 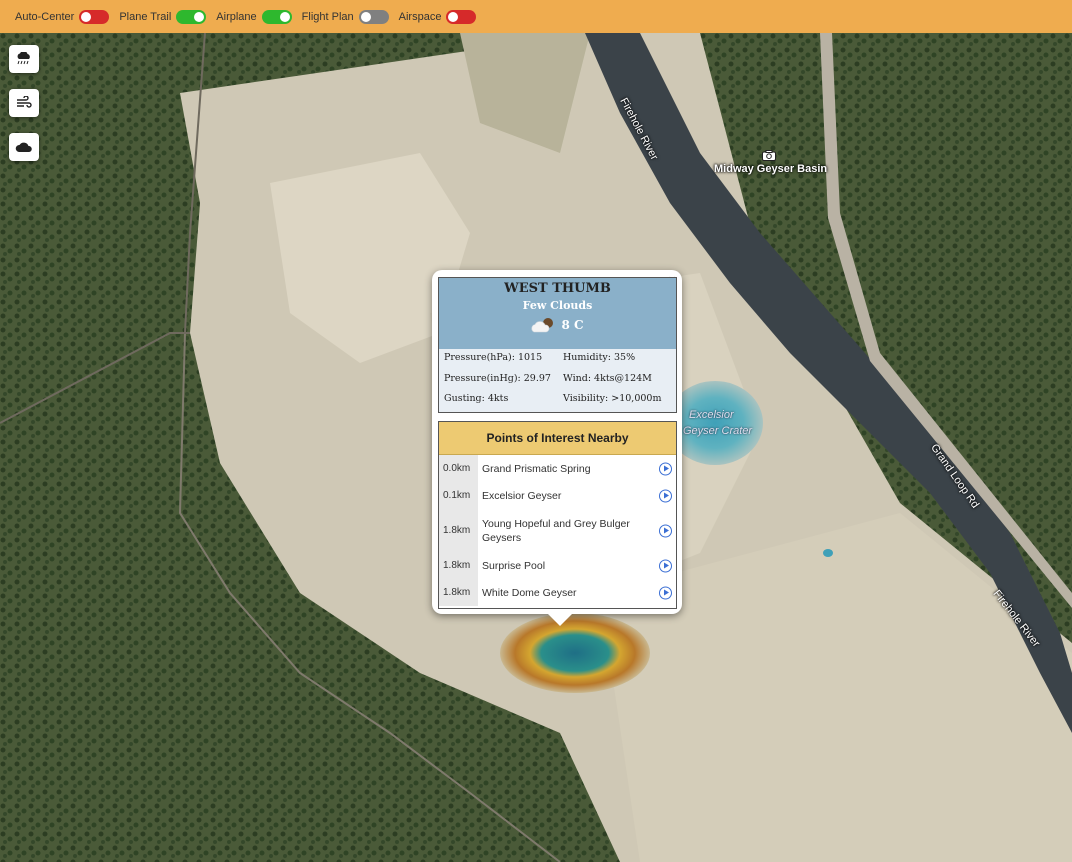 What do you see at coordinates (493, 357) in the screenshot?
I see `pressure-hpa: Pressure(hPa): 1015` at bounding box center [493, 357].